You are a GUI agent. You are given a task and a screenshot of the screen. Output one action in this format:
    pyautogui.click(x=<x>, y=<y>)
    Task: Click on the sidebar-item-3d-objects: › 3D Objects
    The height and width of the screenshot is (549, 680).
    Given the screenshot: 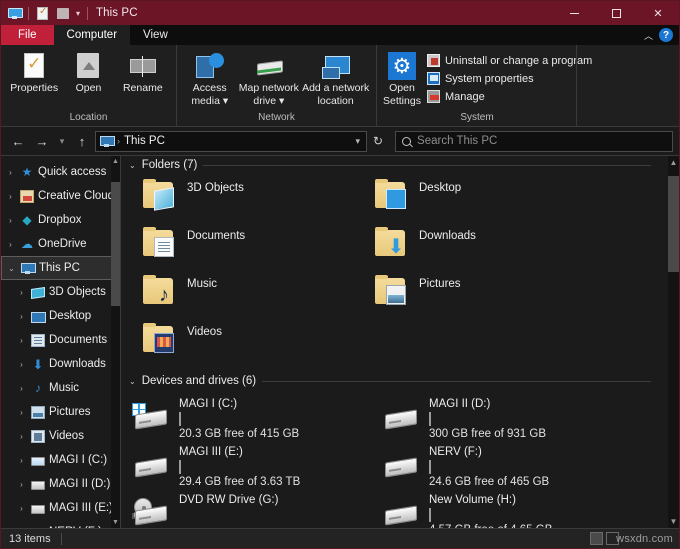 What is the action you would take?
    pyautogui.click(x=60, y=292)
    